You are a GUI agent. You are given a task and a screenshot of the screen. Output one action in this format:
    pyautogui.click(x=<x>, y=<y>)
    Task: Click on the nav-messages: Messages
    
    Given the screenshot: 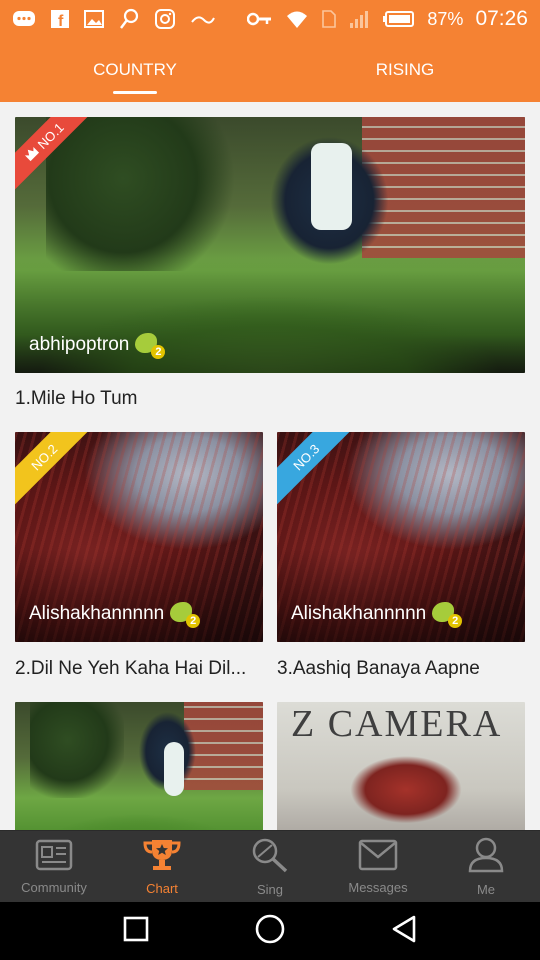 What is the action you would take?
    pyautogui.click(x=378, y=866)
    